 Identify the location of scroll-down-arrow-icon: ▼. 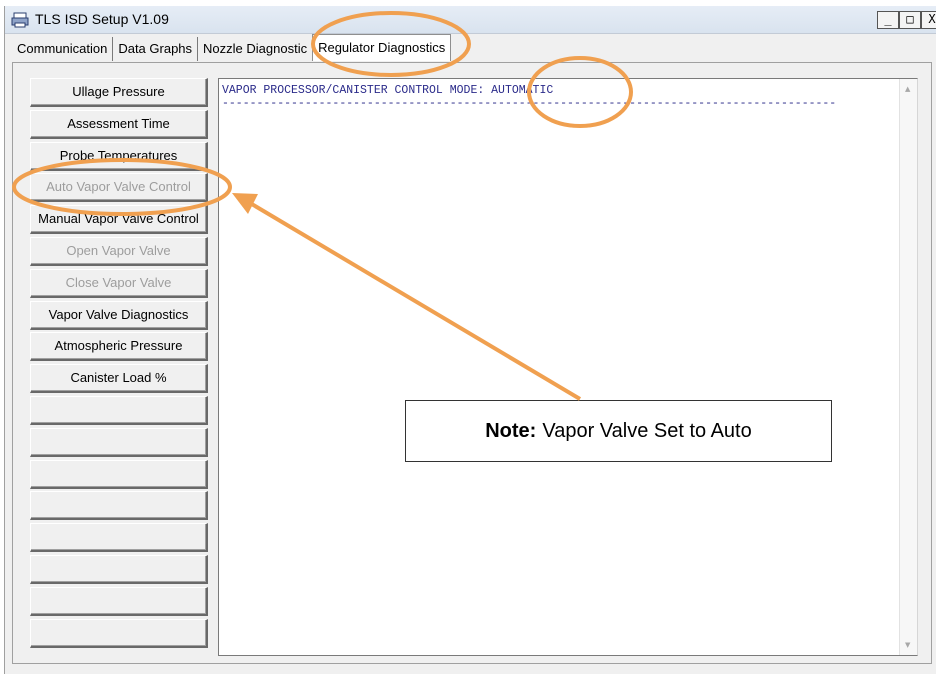
(907, 645).